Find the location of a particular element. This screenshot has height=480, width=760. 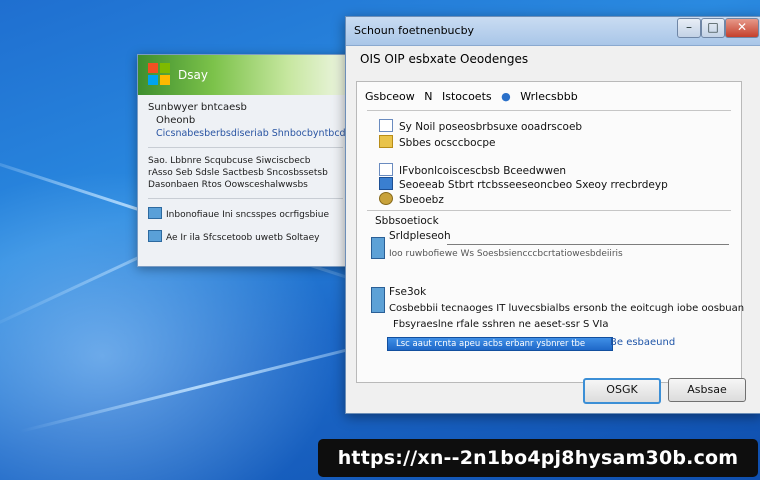

list-item: rAsso Seb Sdsle Sactbesb Sncosbssetsb is located at coordinates (238, 173).